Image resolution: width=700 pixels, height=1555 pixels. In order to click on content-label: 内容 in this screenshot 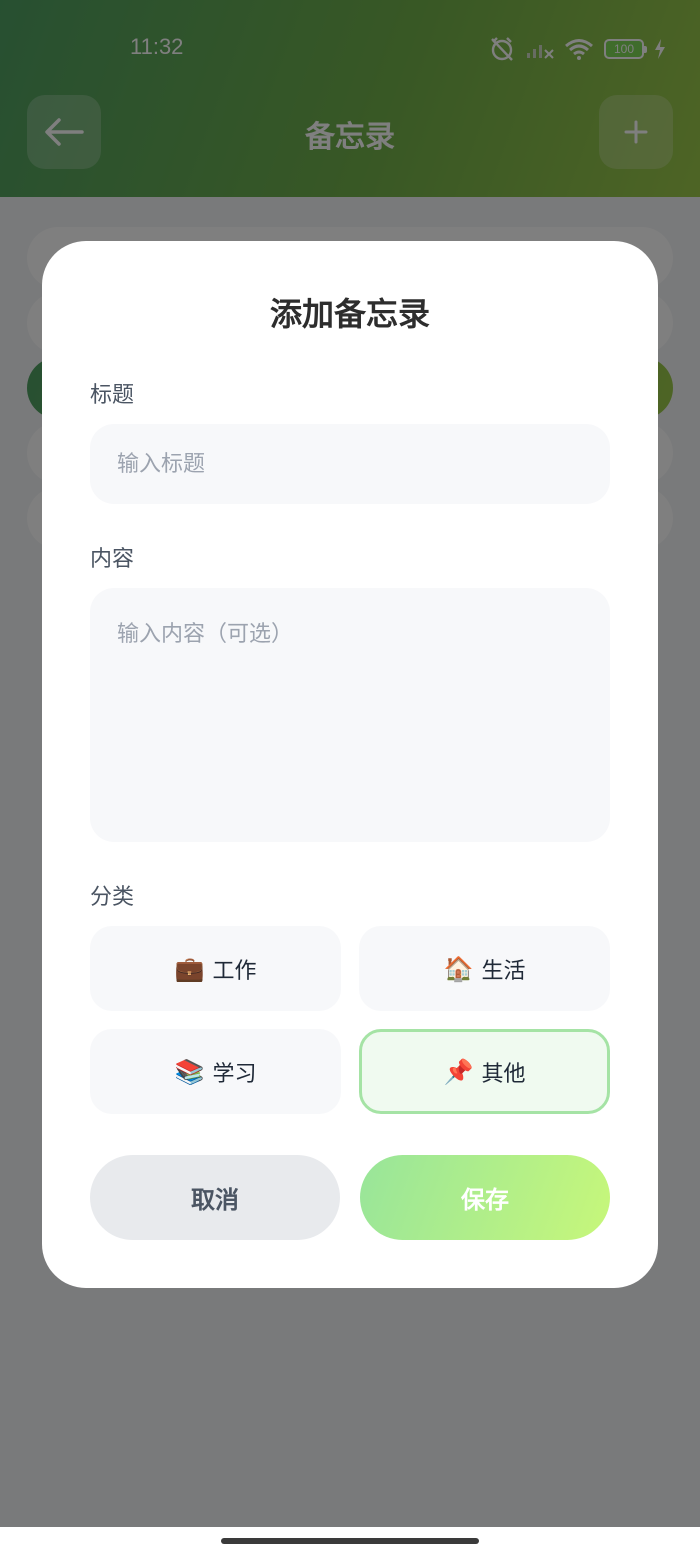, I will do `click(112, 559)`.